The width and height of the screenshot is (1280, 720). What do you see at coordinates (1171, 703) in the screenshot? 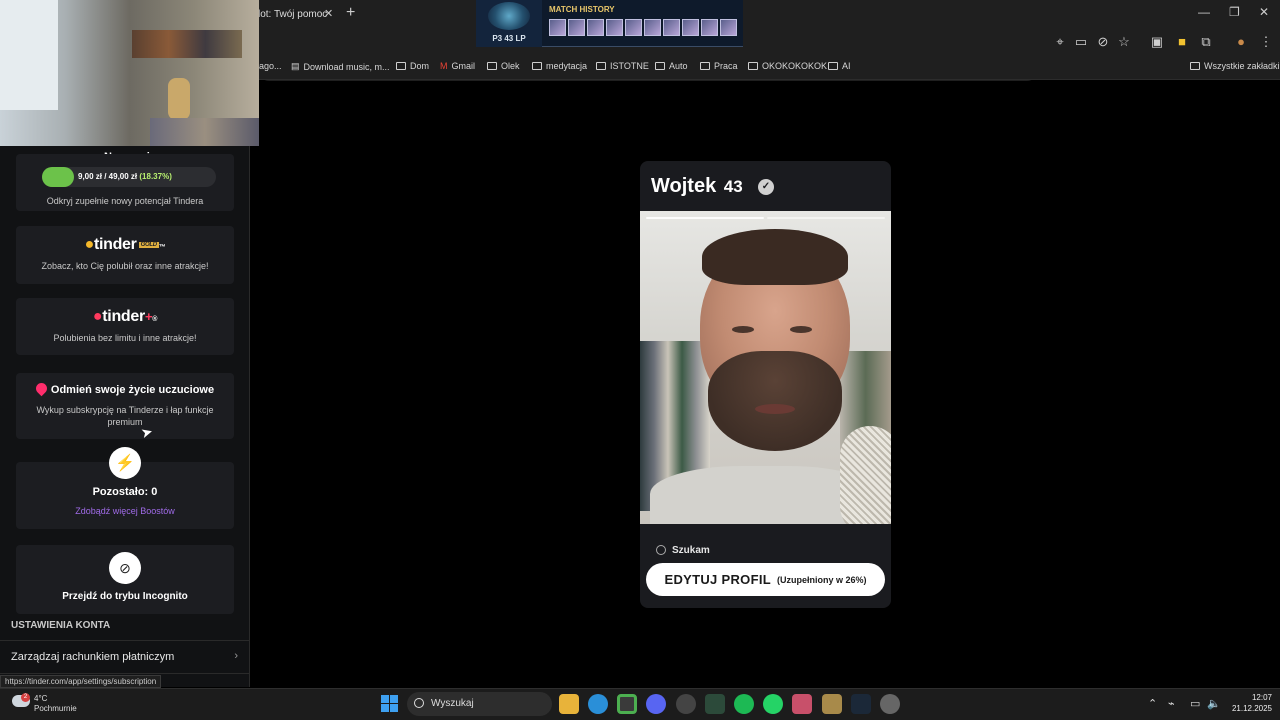
I see `network-icon: ⌁` at bounding box center [1171, 703].